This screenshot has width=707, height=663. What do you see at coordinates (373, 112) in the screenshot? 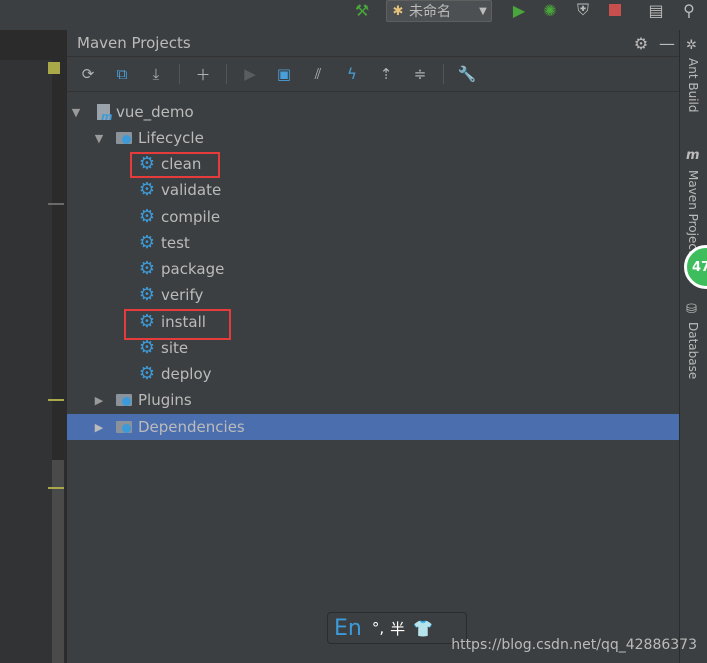
I see `tree-node-project: ▼ m vue_demo` at bounding box center [373, 112].